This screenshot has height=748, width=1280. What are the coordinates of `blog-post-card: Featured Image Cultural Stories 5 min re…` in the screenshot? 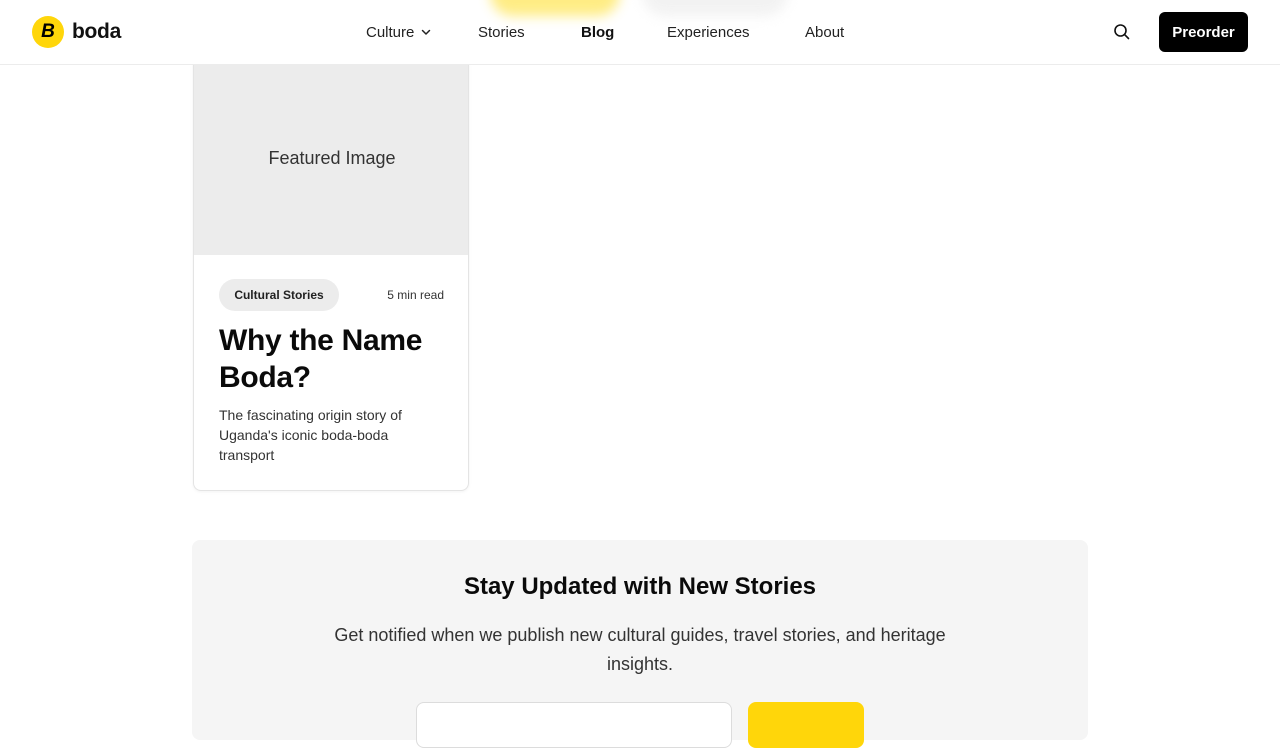 It's located at (331, 276).